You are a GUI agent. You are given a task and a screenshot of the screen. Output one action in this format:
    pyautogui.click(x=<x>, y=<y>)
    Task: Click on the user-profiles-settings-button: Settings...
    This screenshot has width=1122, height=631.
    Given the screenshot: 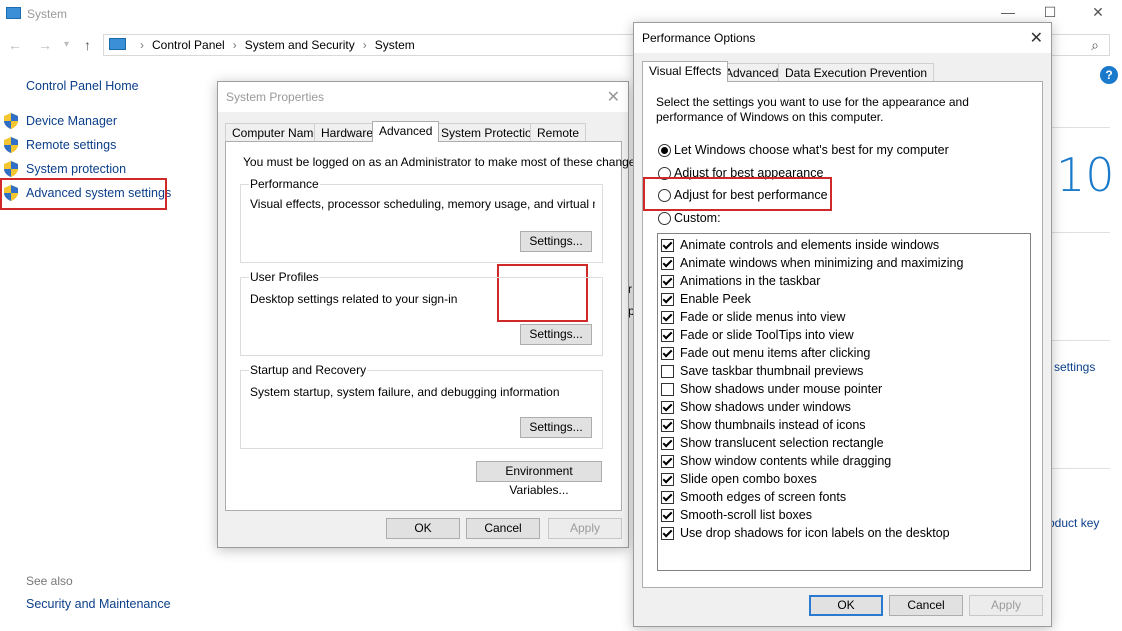 What is the action you would take?
    pyautogui.click(x=556, y=334)
    